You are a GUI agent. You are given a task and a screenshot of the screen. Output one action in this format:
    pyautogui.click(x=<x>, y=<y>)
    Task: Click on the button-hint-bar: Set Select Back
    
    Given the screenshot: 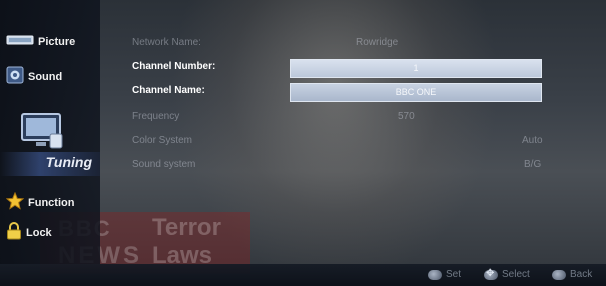 What is the action you would take?
    pyautogui.click(x=303, y=275)
    